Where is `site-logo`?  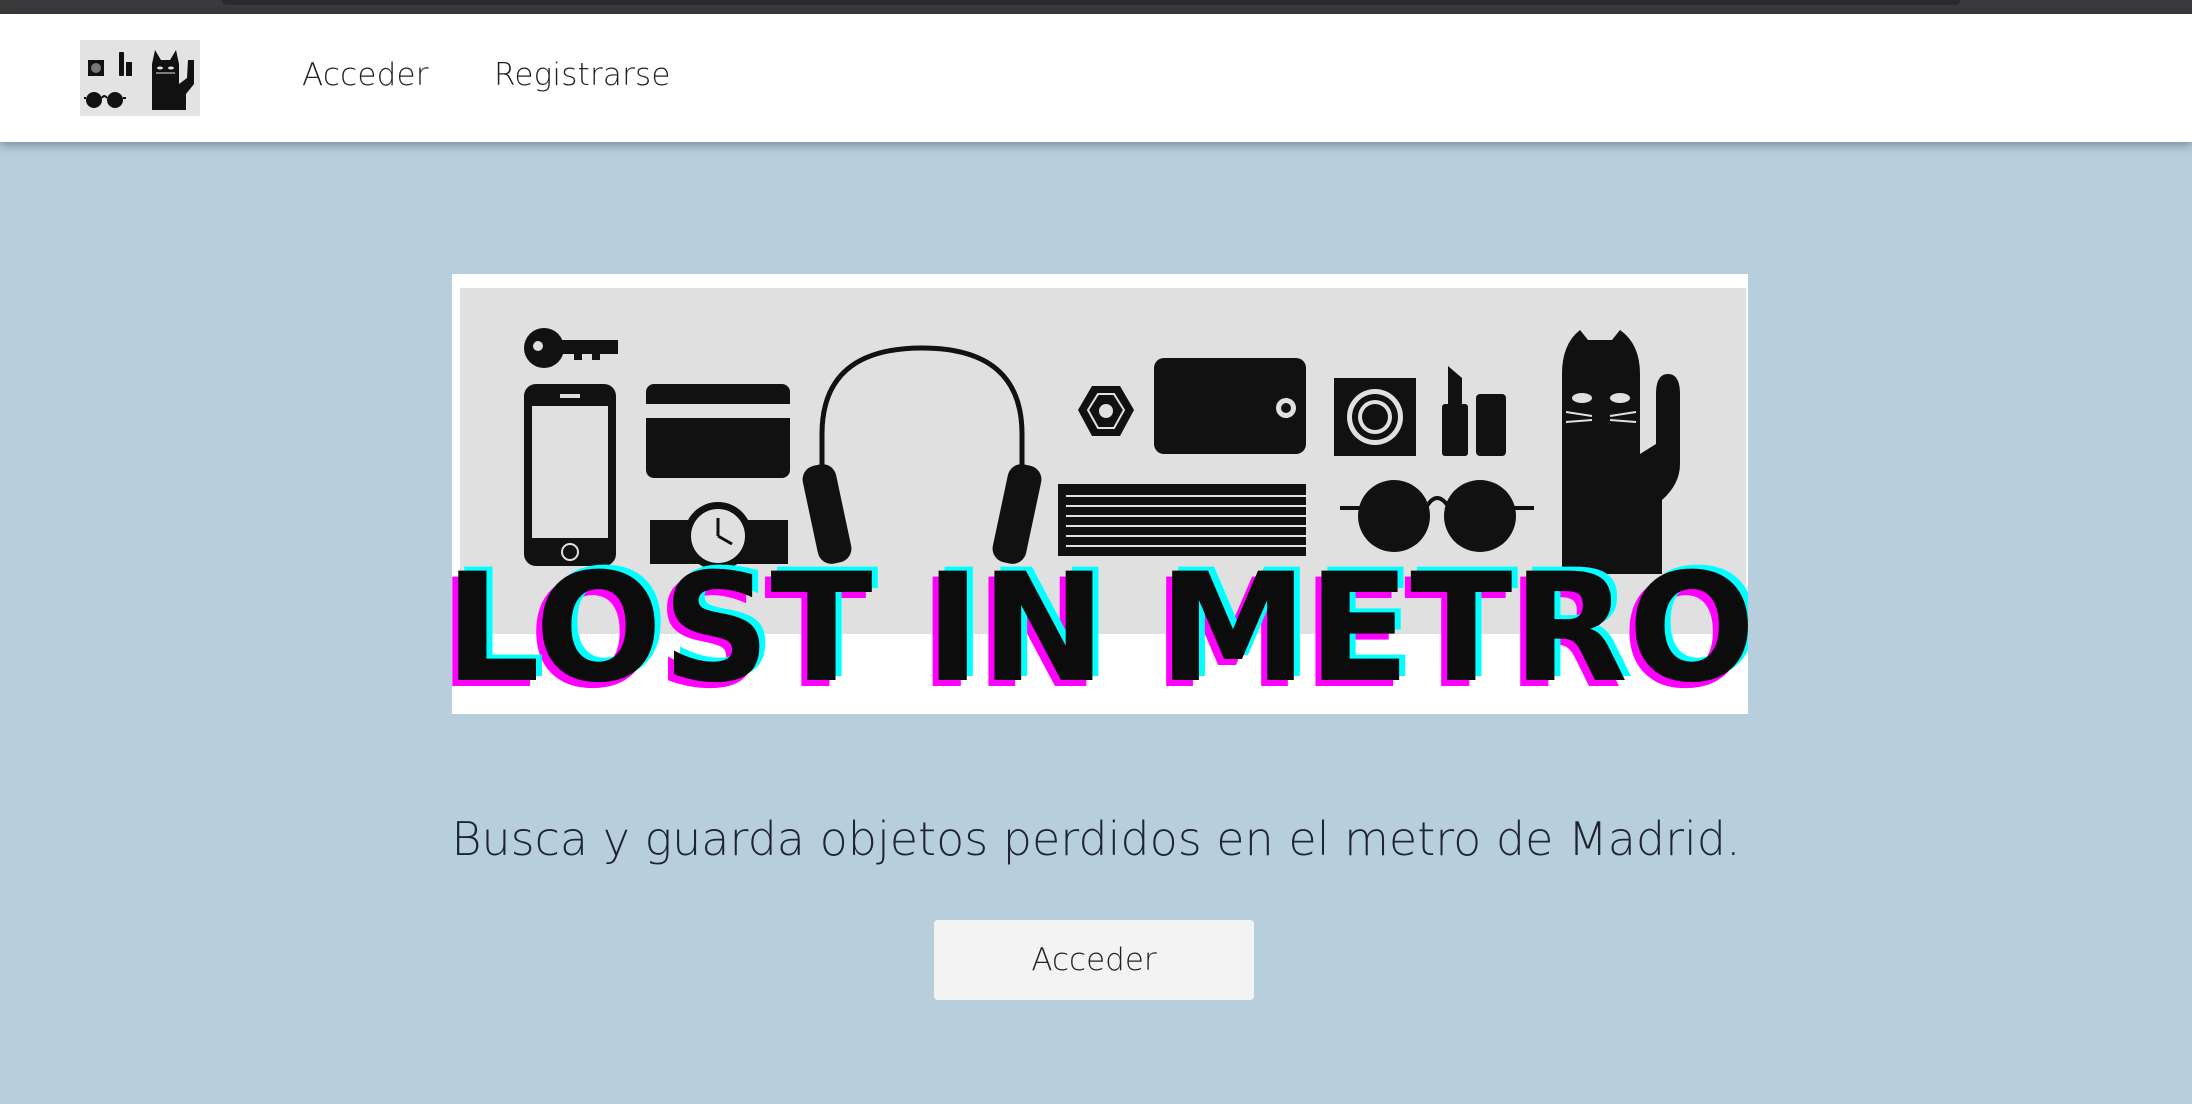
site-logo is located at coordinates (140, 78).